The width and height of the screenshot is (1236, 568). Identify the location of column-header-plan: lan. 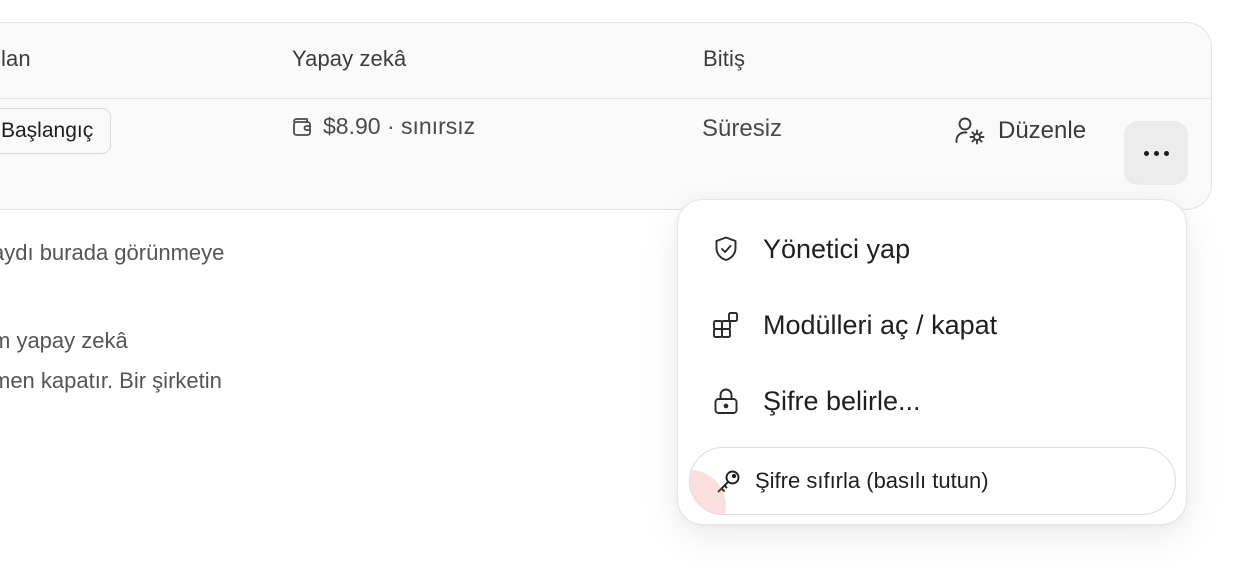
(16, 59).